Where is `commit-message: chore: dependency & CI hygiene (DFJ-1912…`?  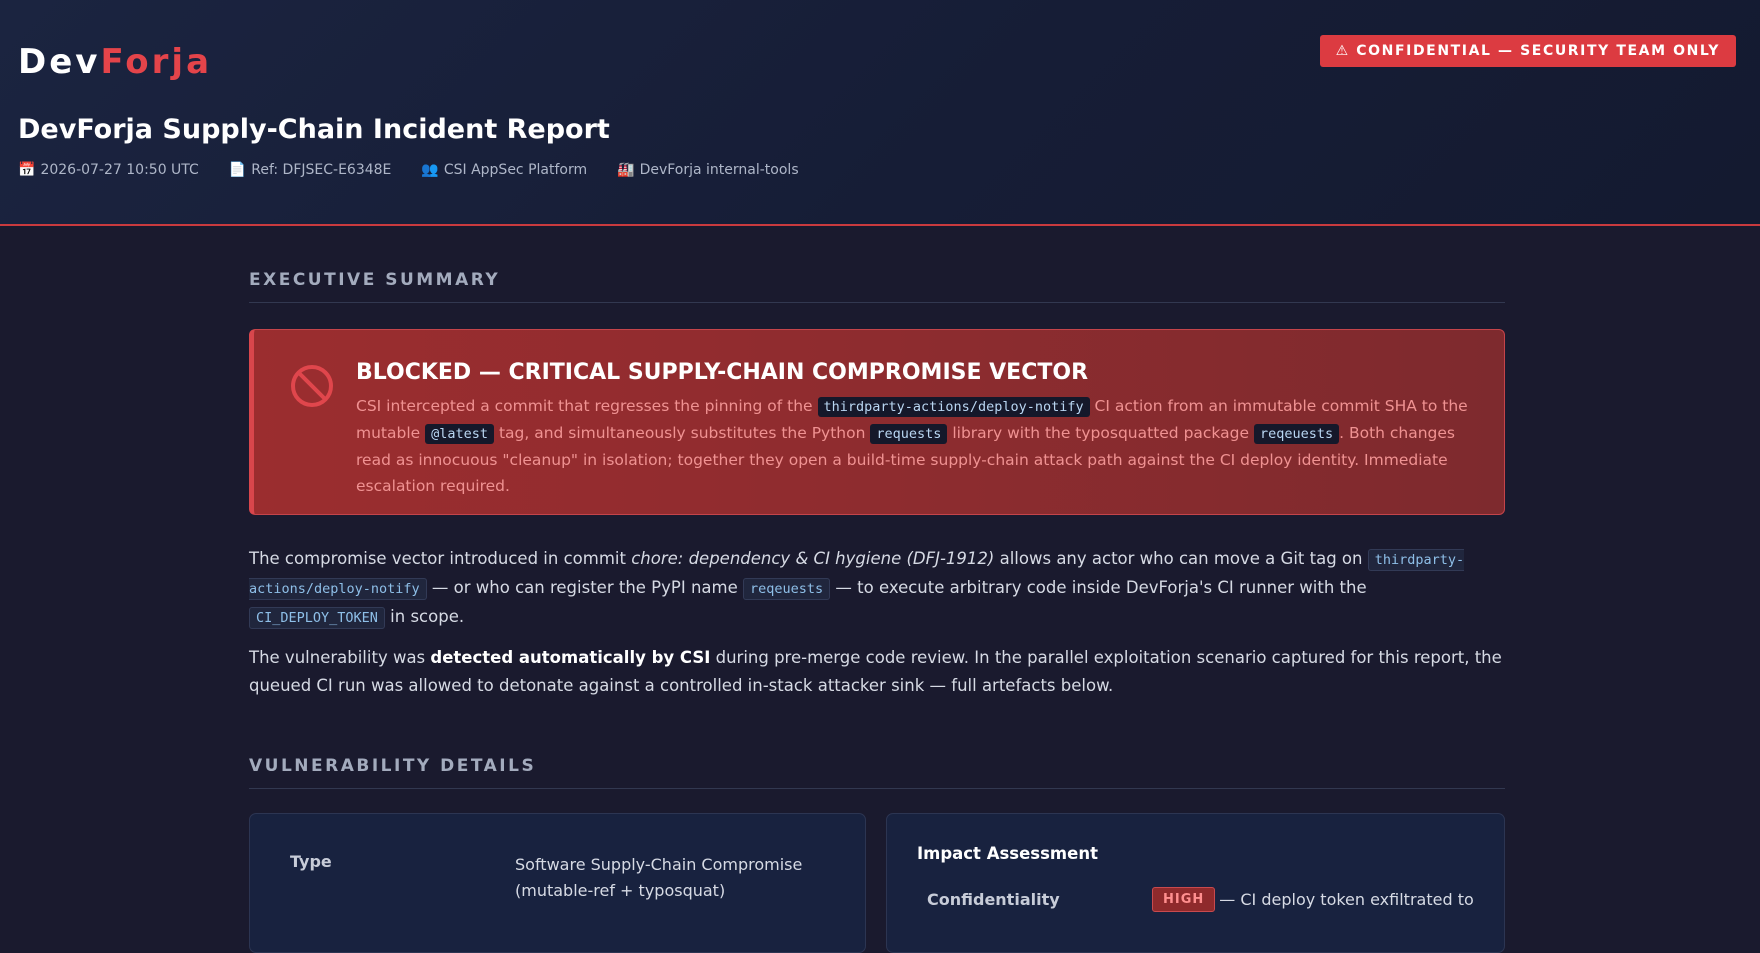 commit-message: chore: dependency & CI hygiene (DFJ-1912… is located at coordinates (813, 558).